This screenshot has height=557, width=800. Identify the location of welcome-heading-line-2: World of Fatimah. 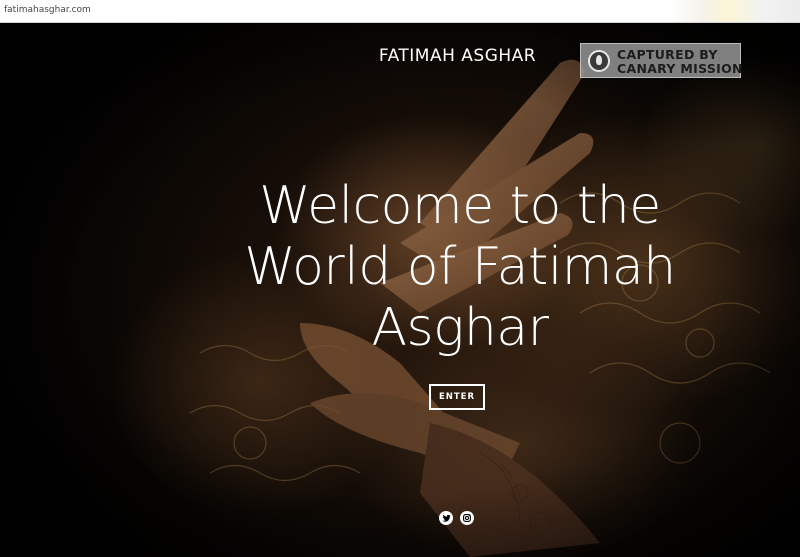
(460, 267).